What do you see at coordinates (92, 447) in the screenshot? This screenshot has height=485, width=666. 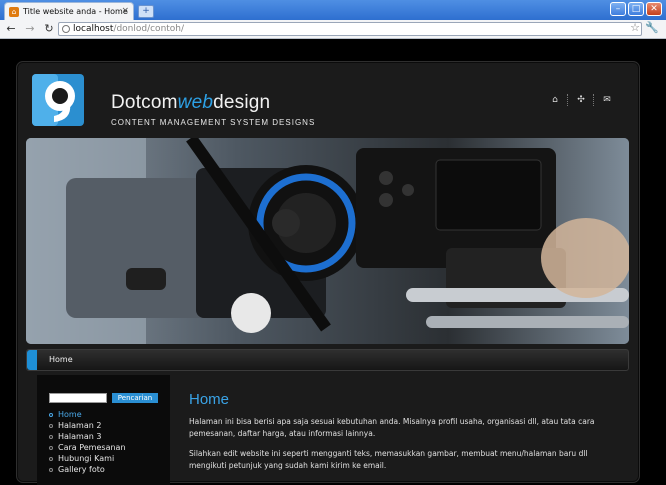 I see `sidebar-item-label: Cara Pemesanan` at bounding box center [92, 447].